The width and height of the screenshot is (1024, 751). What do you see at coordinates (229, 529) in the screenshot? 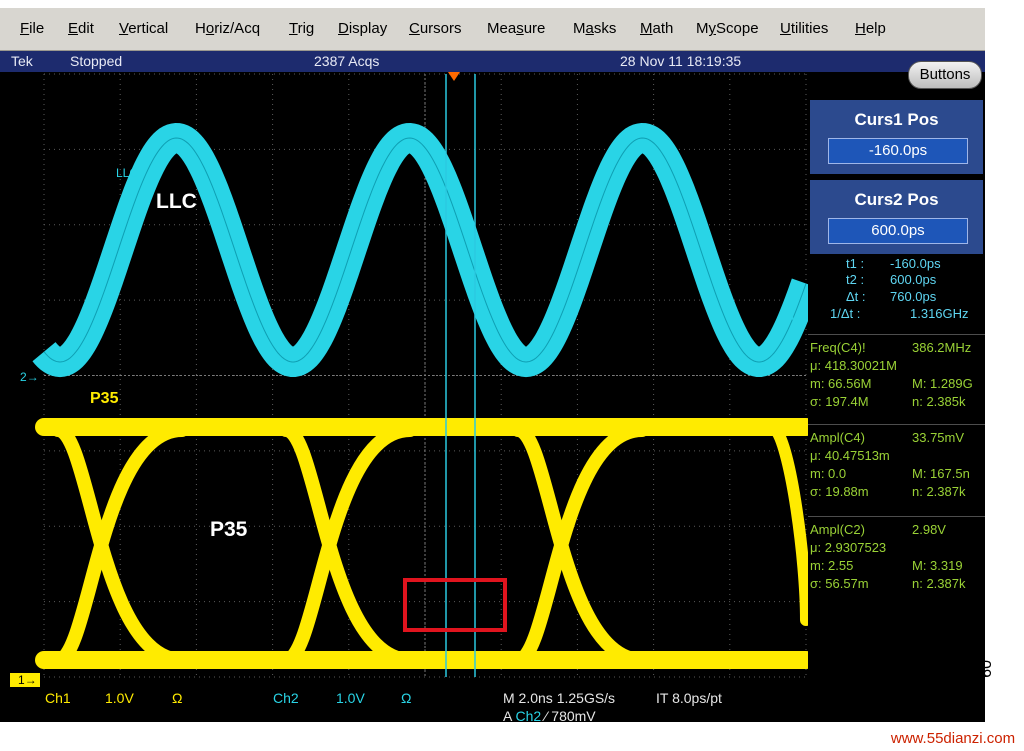
I see `p35-label: P35` at bounding box center [229, 529].